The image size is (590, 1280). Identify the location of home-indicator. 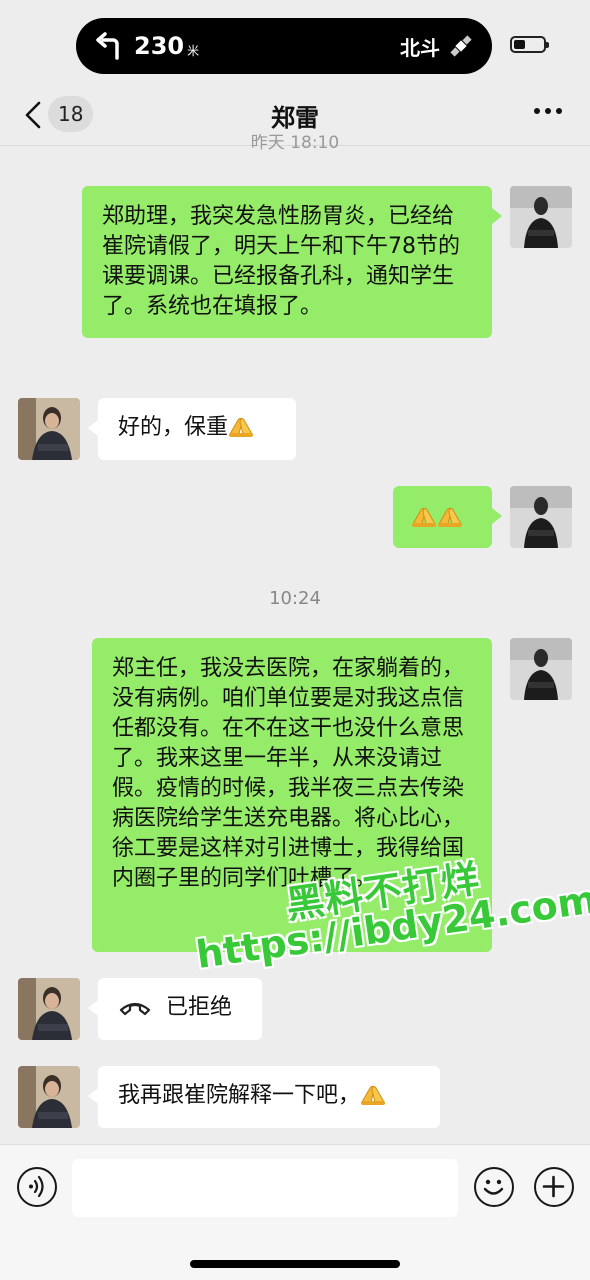
(295, 1264).